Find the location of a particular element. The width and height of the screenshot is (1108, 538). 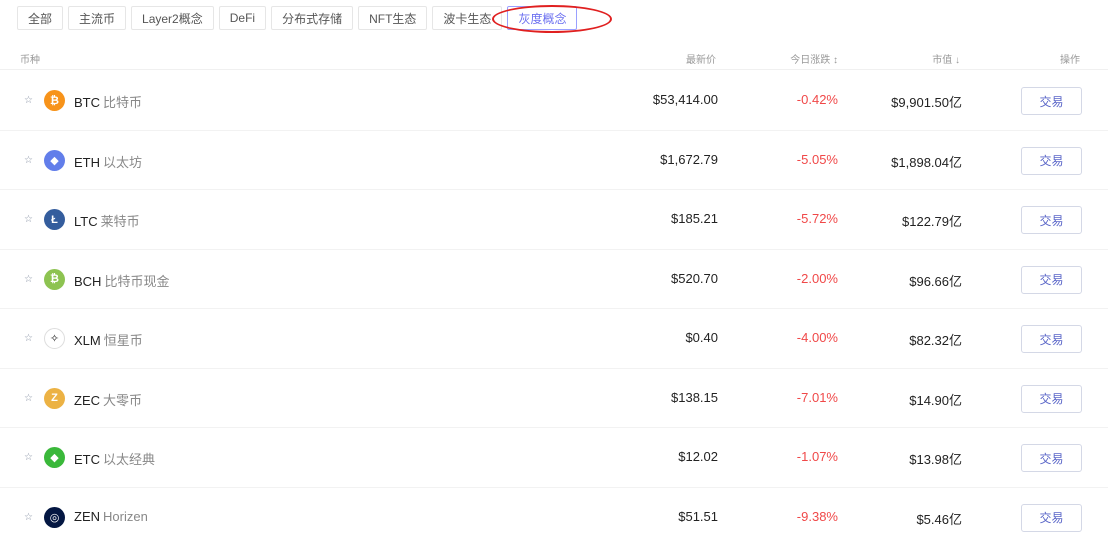

litecoin-icon: Ł is located at coordinates (54, 219).